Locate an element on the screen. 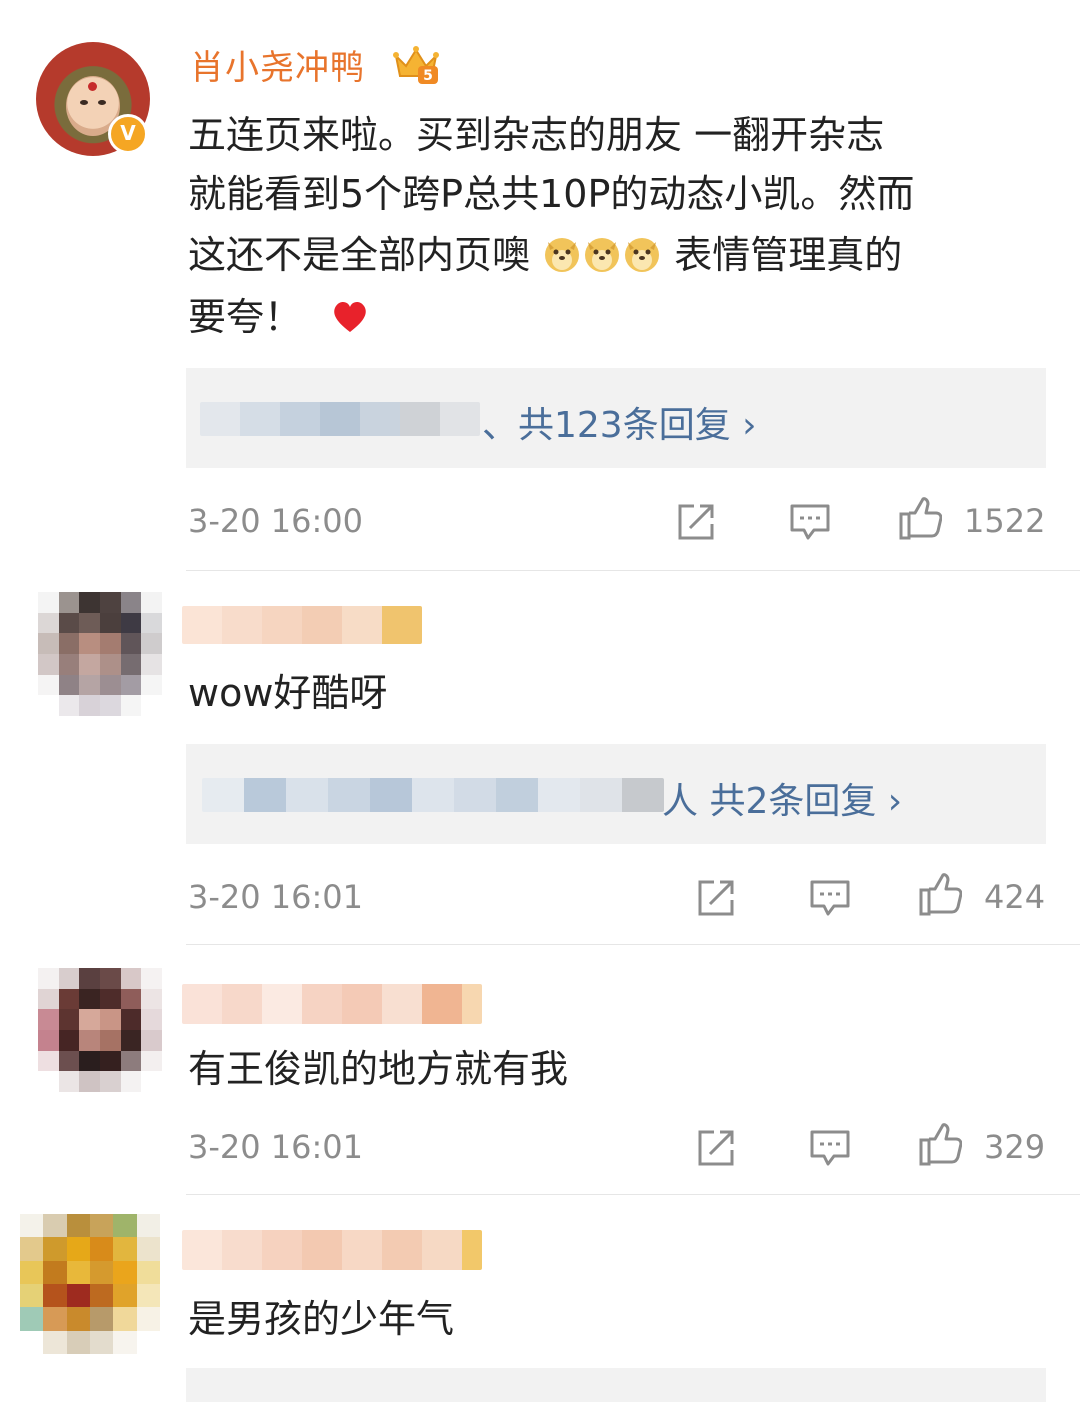 This screenshot has width=1080, height=1402. comment-text-part: 要夸！ is located at coordinates (245, 317).